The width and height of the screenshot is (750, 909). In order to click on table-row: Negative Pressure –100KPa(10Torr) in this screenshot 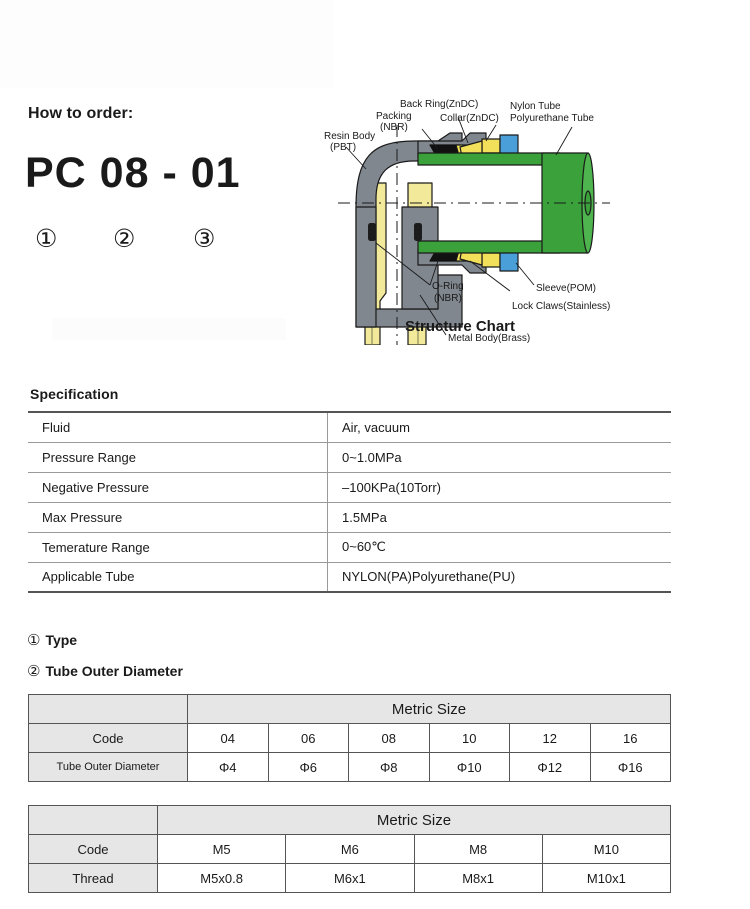, I will do `click(349, 487)`.